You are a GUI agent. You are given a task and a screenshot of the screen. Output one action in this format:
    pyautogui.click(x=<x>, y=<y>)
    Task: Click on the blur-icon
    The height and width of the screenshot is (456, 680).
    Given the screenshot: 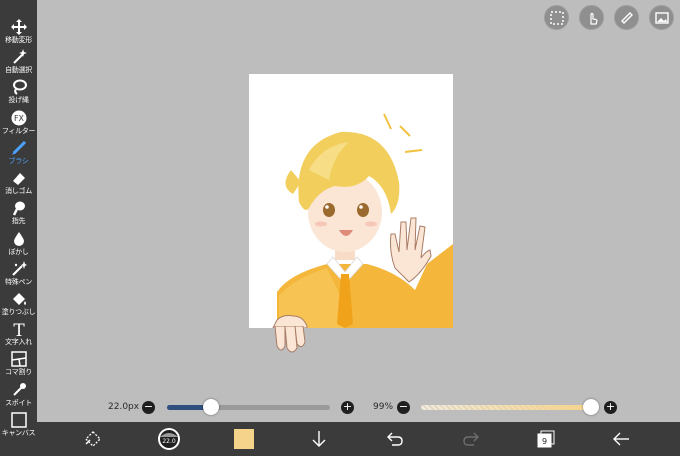 What is the action you would take?
    pyautogui.click(x=18, y=239)
    